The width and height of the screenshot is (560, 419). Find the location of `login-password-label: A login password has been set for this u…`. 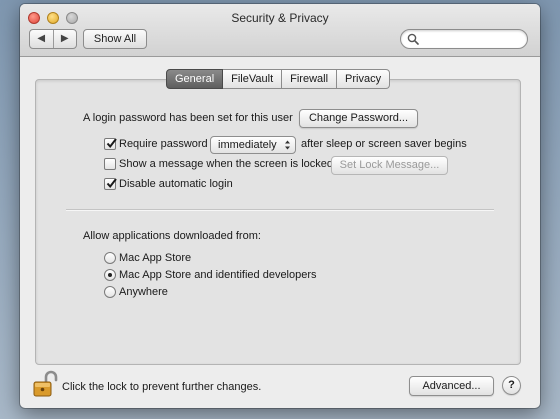

login-password-label: A login password has been set for this u… is located at coordinates (188, 118).